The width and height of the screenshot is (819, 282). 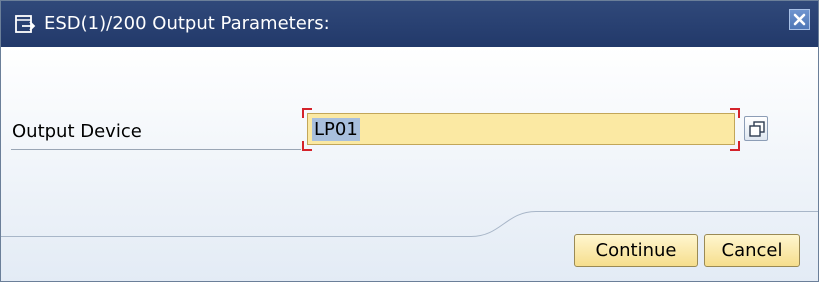 What do you see at coordinates (636, 250) in the screenshot?
I see `continue-button: Continue` at bounding box center [636, 250].